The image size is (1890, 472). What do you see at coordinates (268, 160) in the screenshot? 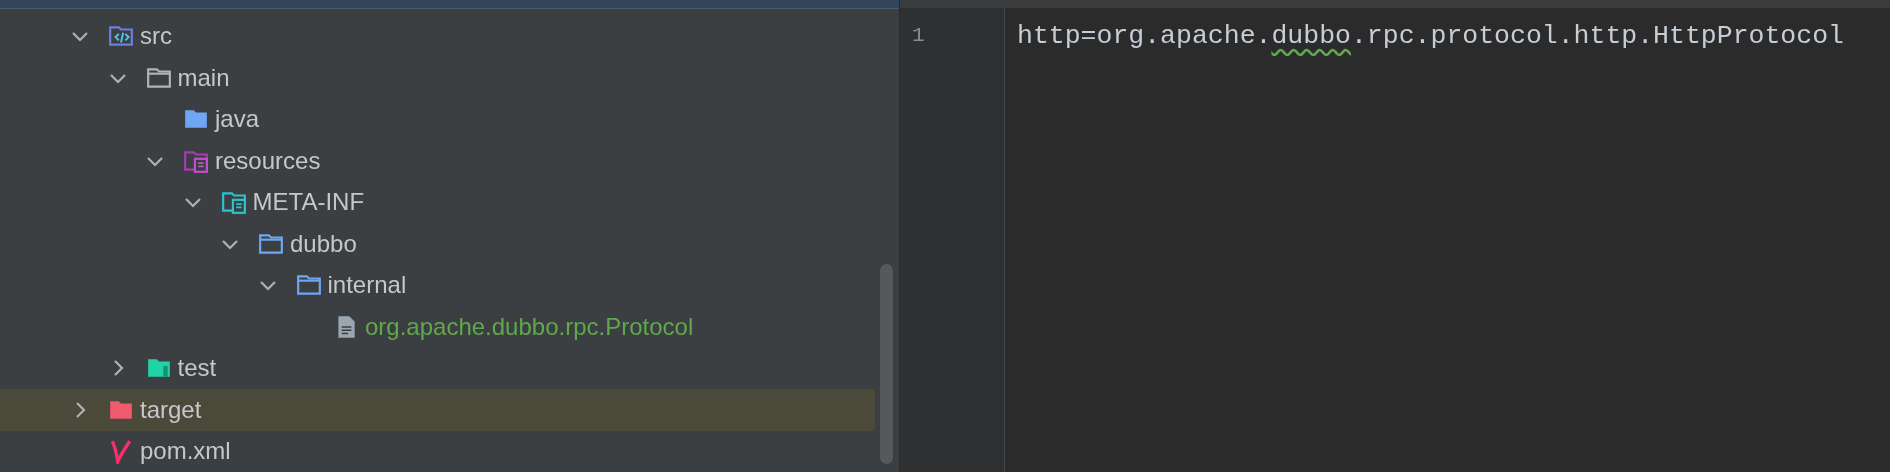
I see `tree-item-label: resources` at bounding box center [268, 160].